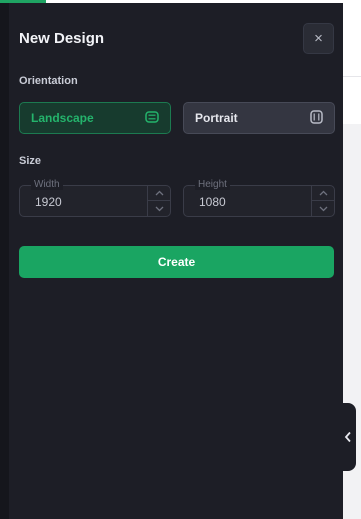 The image size is (361, 519). What do you see at coordinates (212, 184) in the screenshot?
I see `height-field-label: Height` at bounding box center [212, 184].